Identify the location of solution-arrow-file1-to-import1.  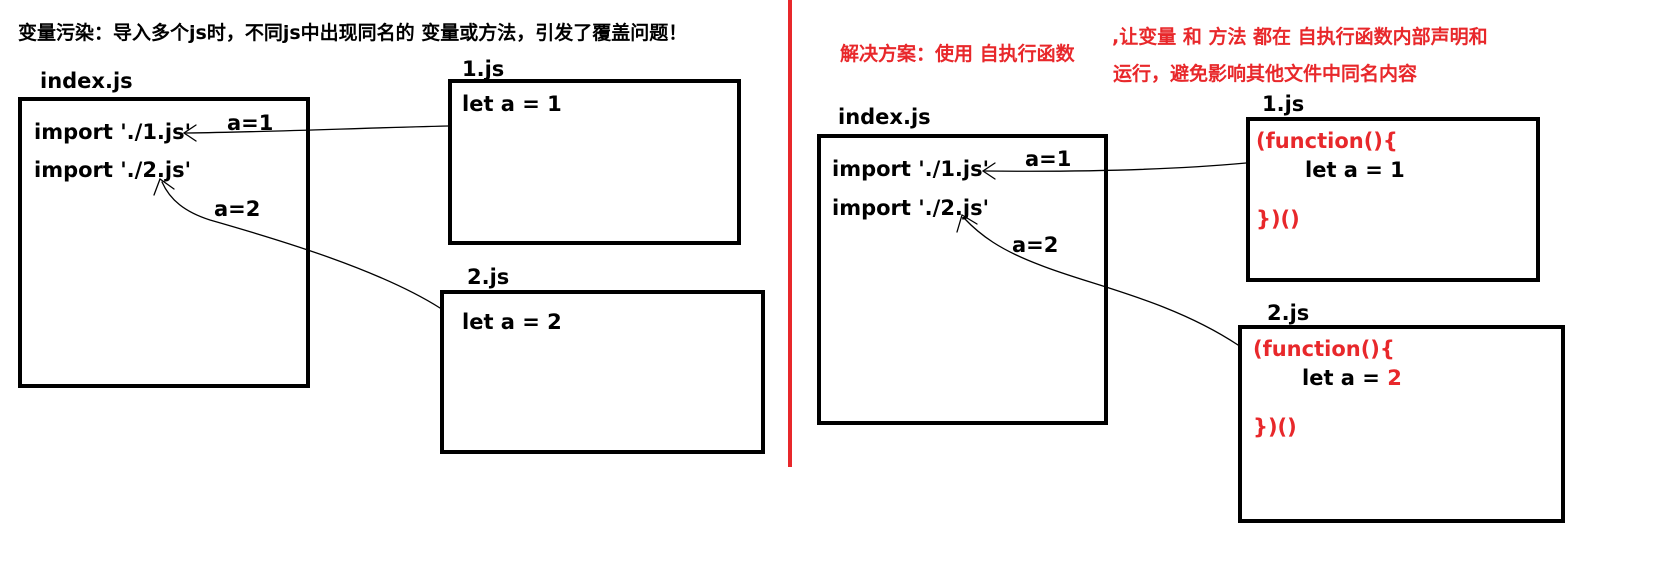
(1115, 167).